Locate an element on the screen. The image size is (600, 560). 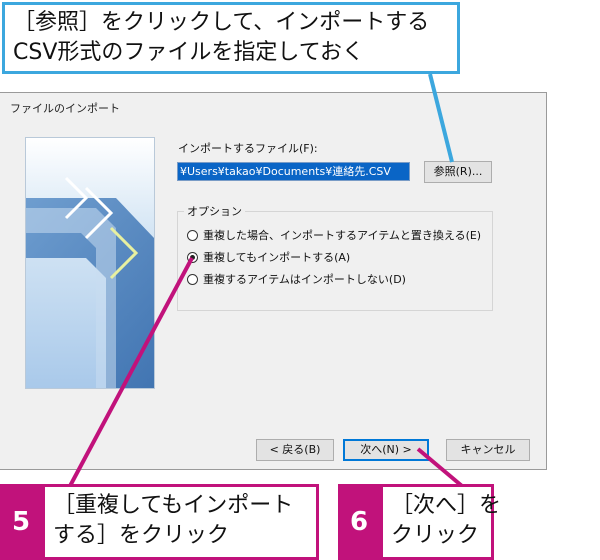
step-number-5: 5 is located at coordinates (21, 522).